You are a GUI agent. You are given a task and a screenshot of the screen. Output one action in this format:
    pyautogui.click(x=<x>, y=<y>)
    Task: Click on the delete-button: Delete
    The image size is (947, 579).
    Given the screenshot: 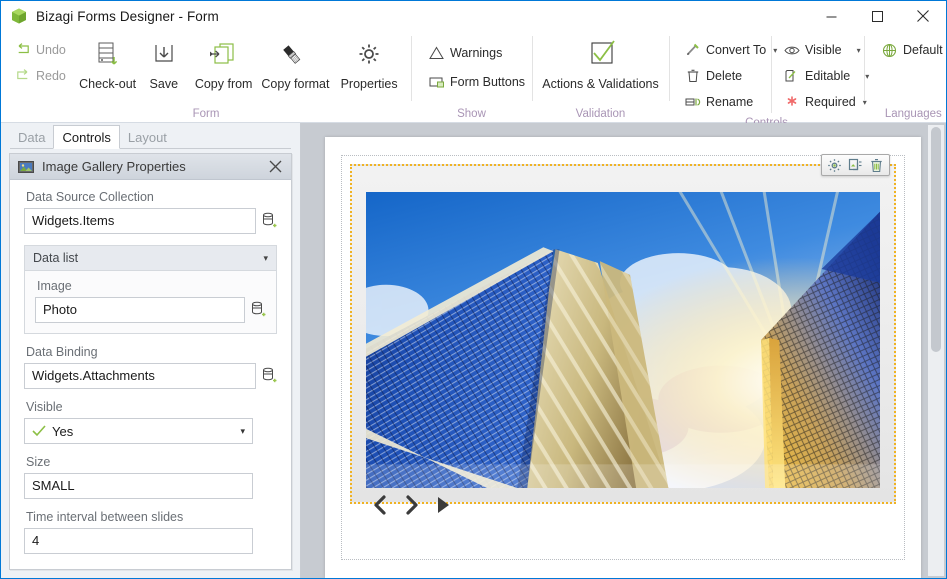 What is the action you would take?
    pyautogui.click(x=726, y=76)
    